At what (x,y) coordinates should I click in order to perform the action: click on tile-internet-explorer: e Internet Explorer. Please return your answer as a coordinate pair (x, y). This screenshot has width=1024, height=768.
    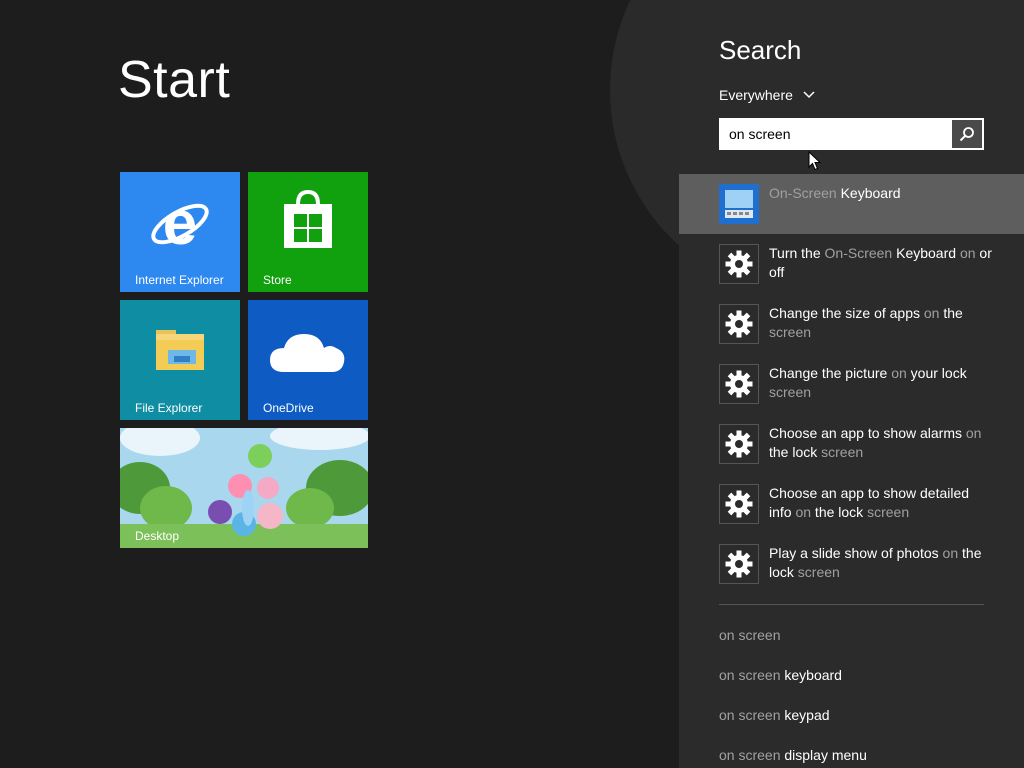
    Looking at the image, I should click on (180, 232).